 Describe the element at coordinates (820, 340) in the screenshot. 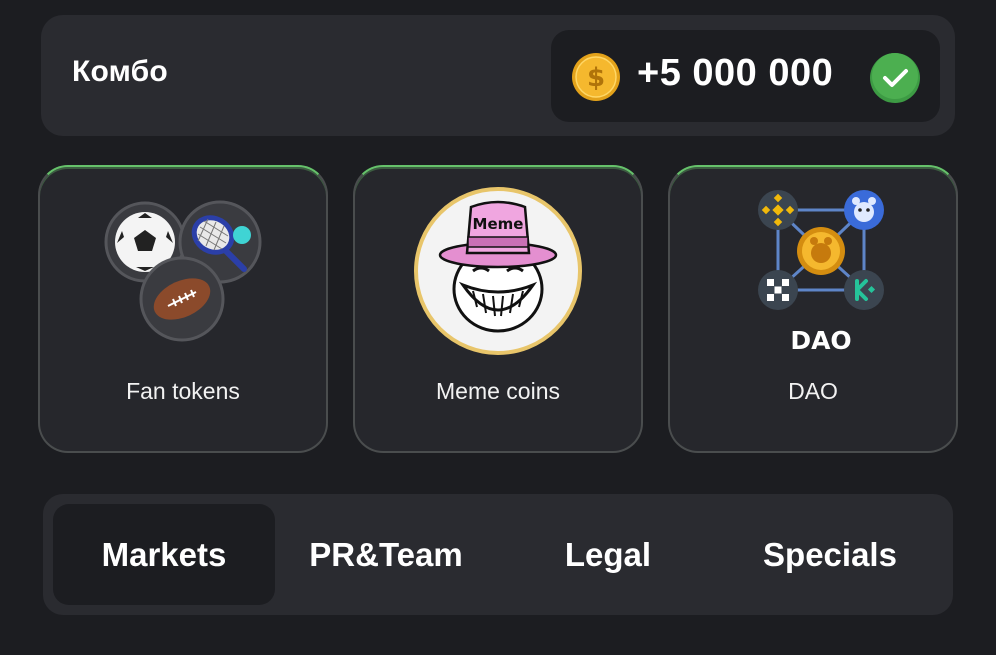

I see `dao-logo-text: DAO` at that location.